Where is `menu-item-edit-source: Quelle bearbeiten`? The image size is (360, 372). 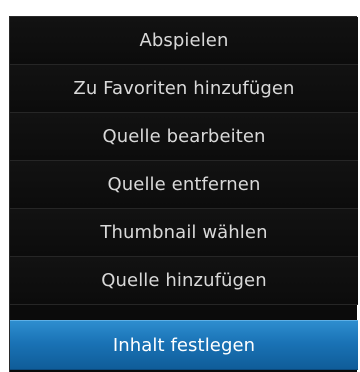
menu-item-edit-source: Quelle bearbeiten is located at coordinates (184, 137).